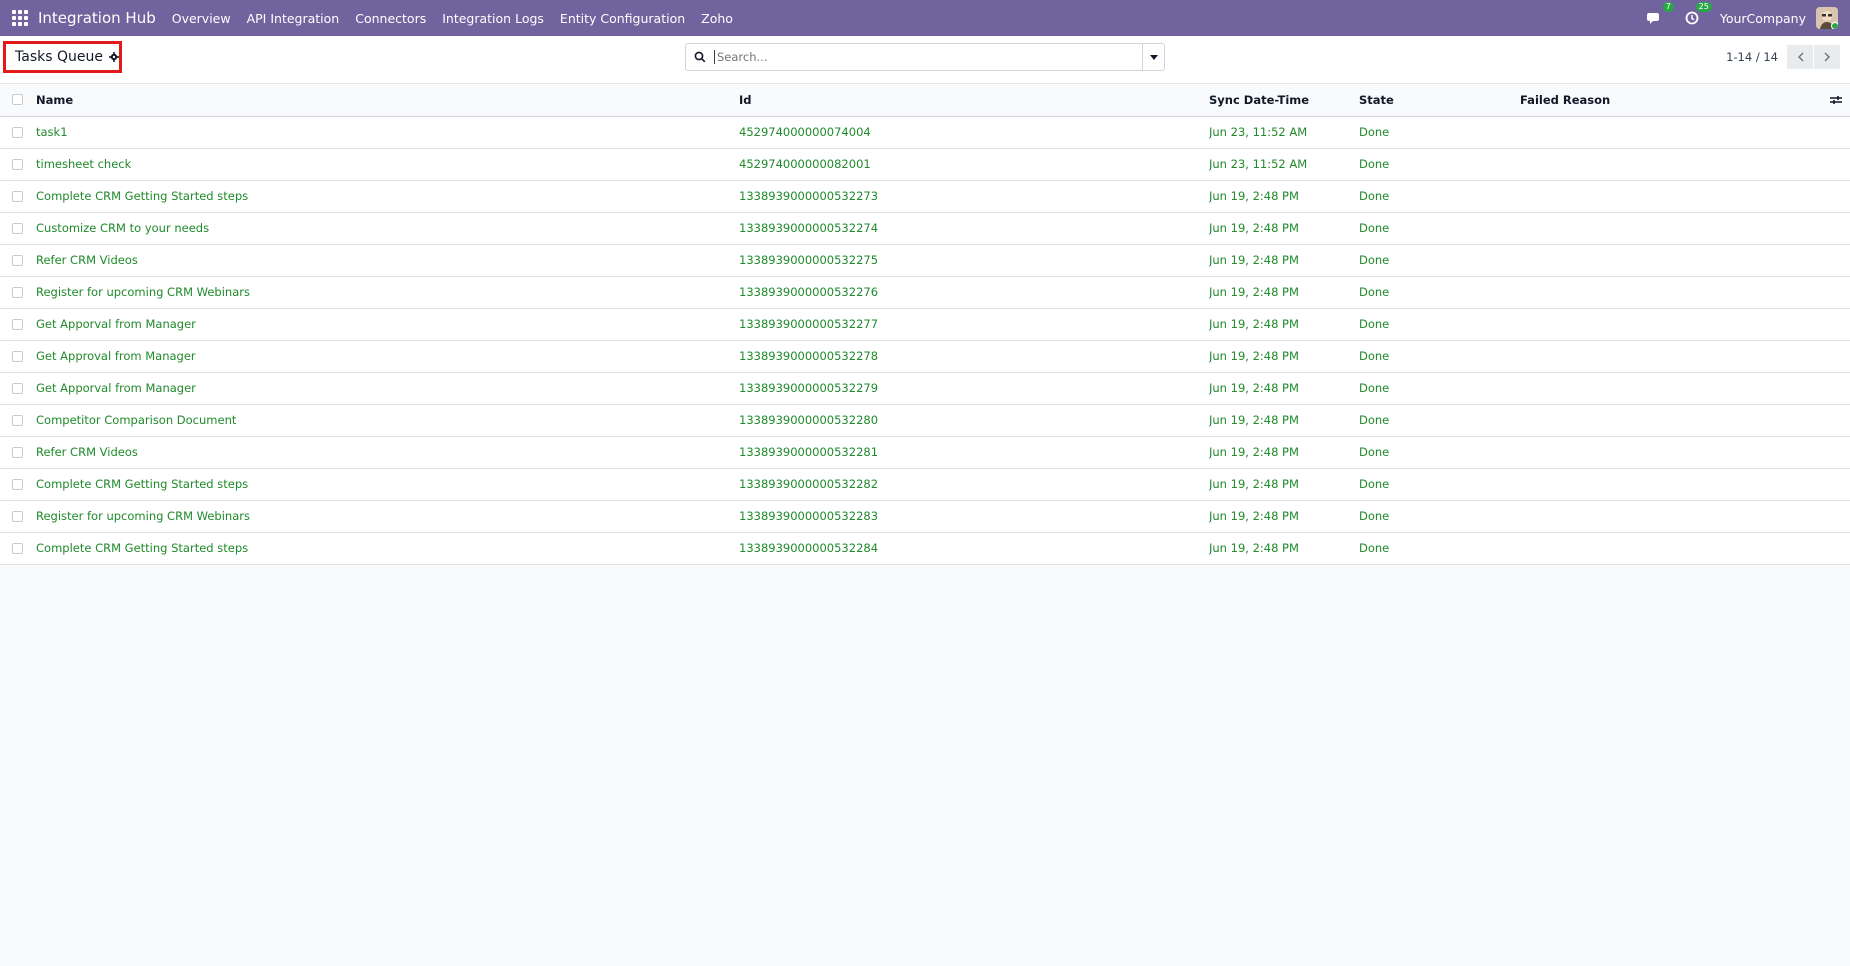 The height and width of the screenshot is (966, 1850). What do you see at coordinates (622, 18) in the screenshot?
I see `nav-item-entity-configuration: Entity Configuration` at bounding box center [622, 18].